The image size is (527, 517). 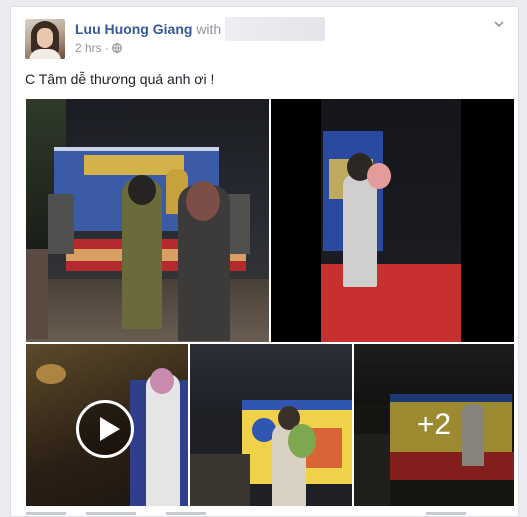 I want to click on post-status-text: C Tâm dễ thương quá anh ơi !, so click(x=120, y=79).